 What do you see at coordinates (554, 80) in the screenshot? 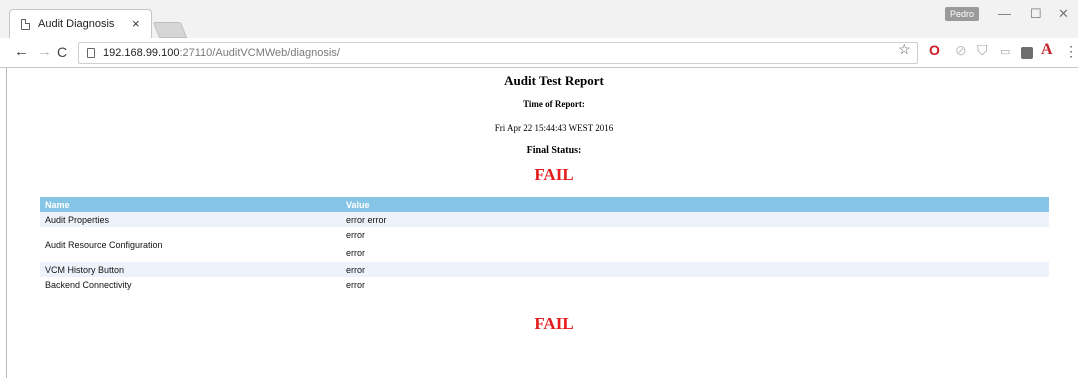
I see `page-title: Audit Test Report` at bounding box center [554, 80].